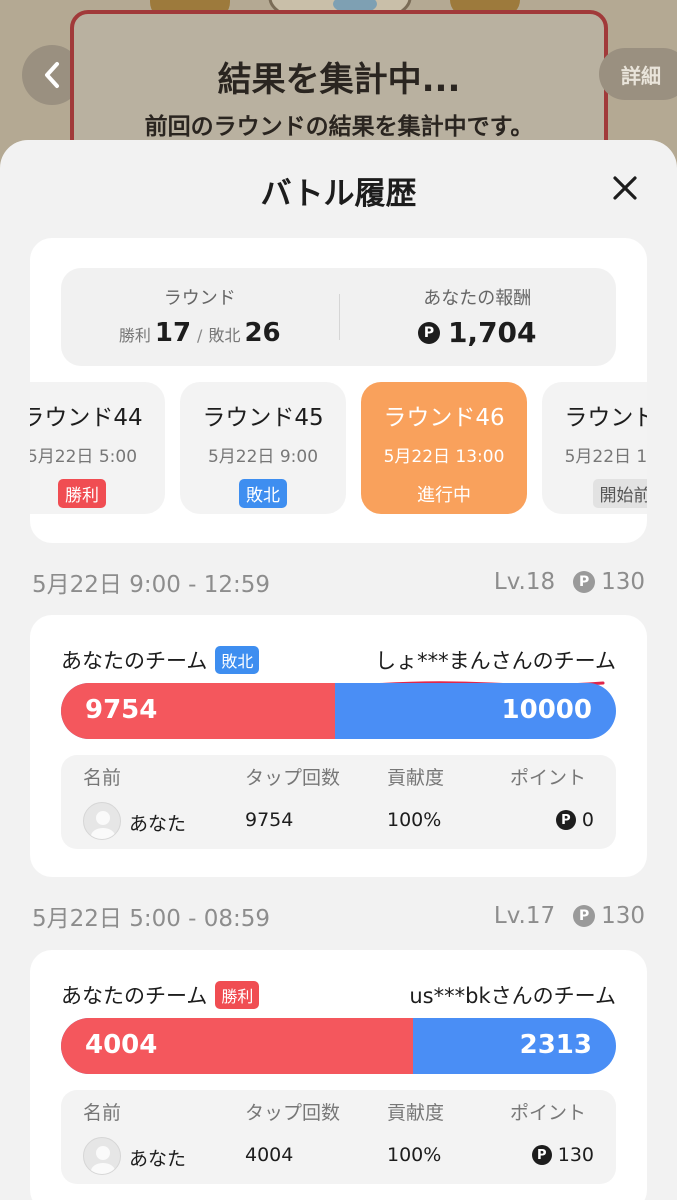  What do you see at coordinates (338, 711) in the screenshot?
I see `score-bar: 9754 10000` at bounding box center [338, 711].